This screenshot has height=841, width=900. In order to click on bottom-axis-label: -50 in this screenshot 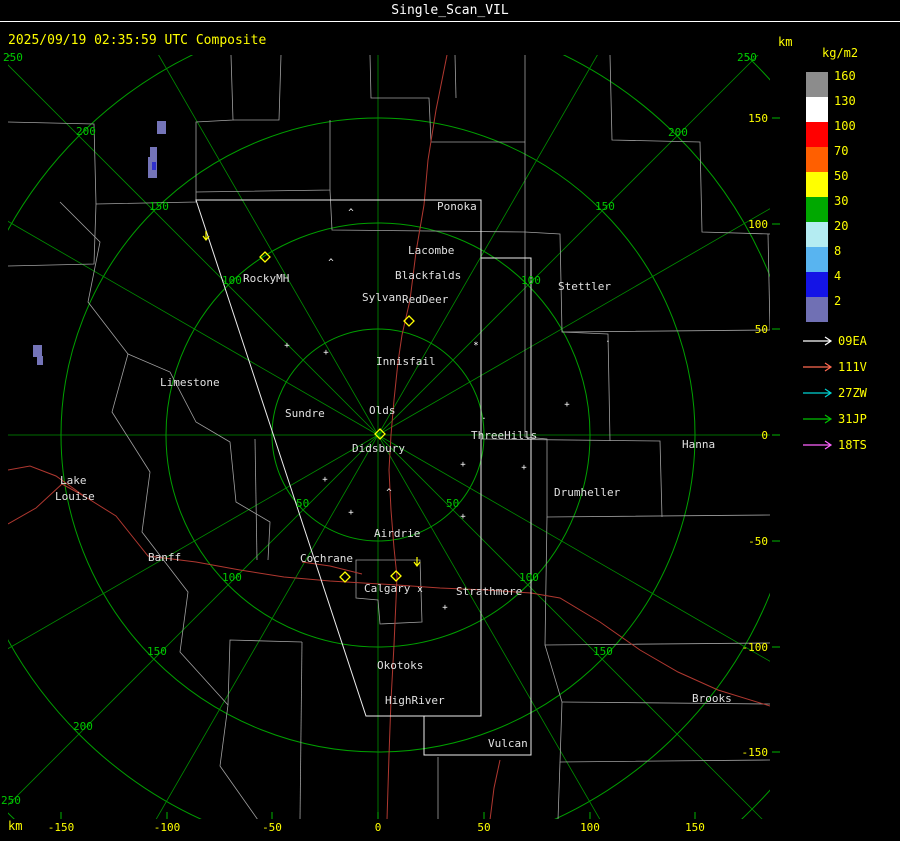, I will do `click(272, 827)`.